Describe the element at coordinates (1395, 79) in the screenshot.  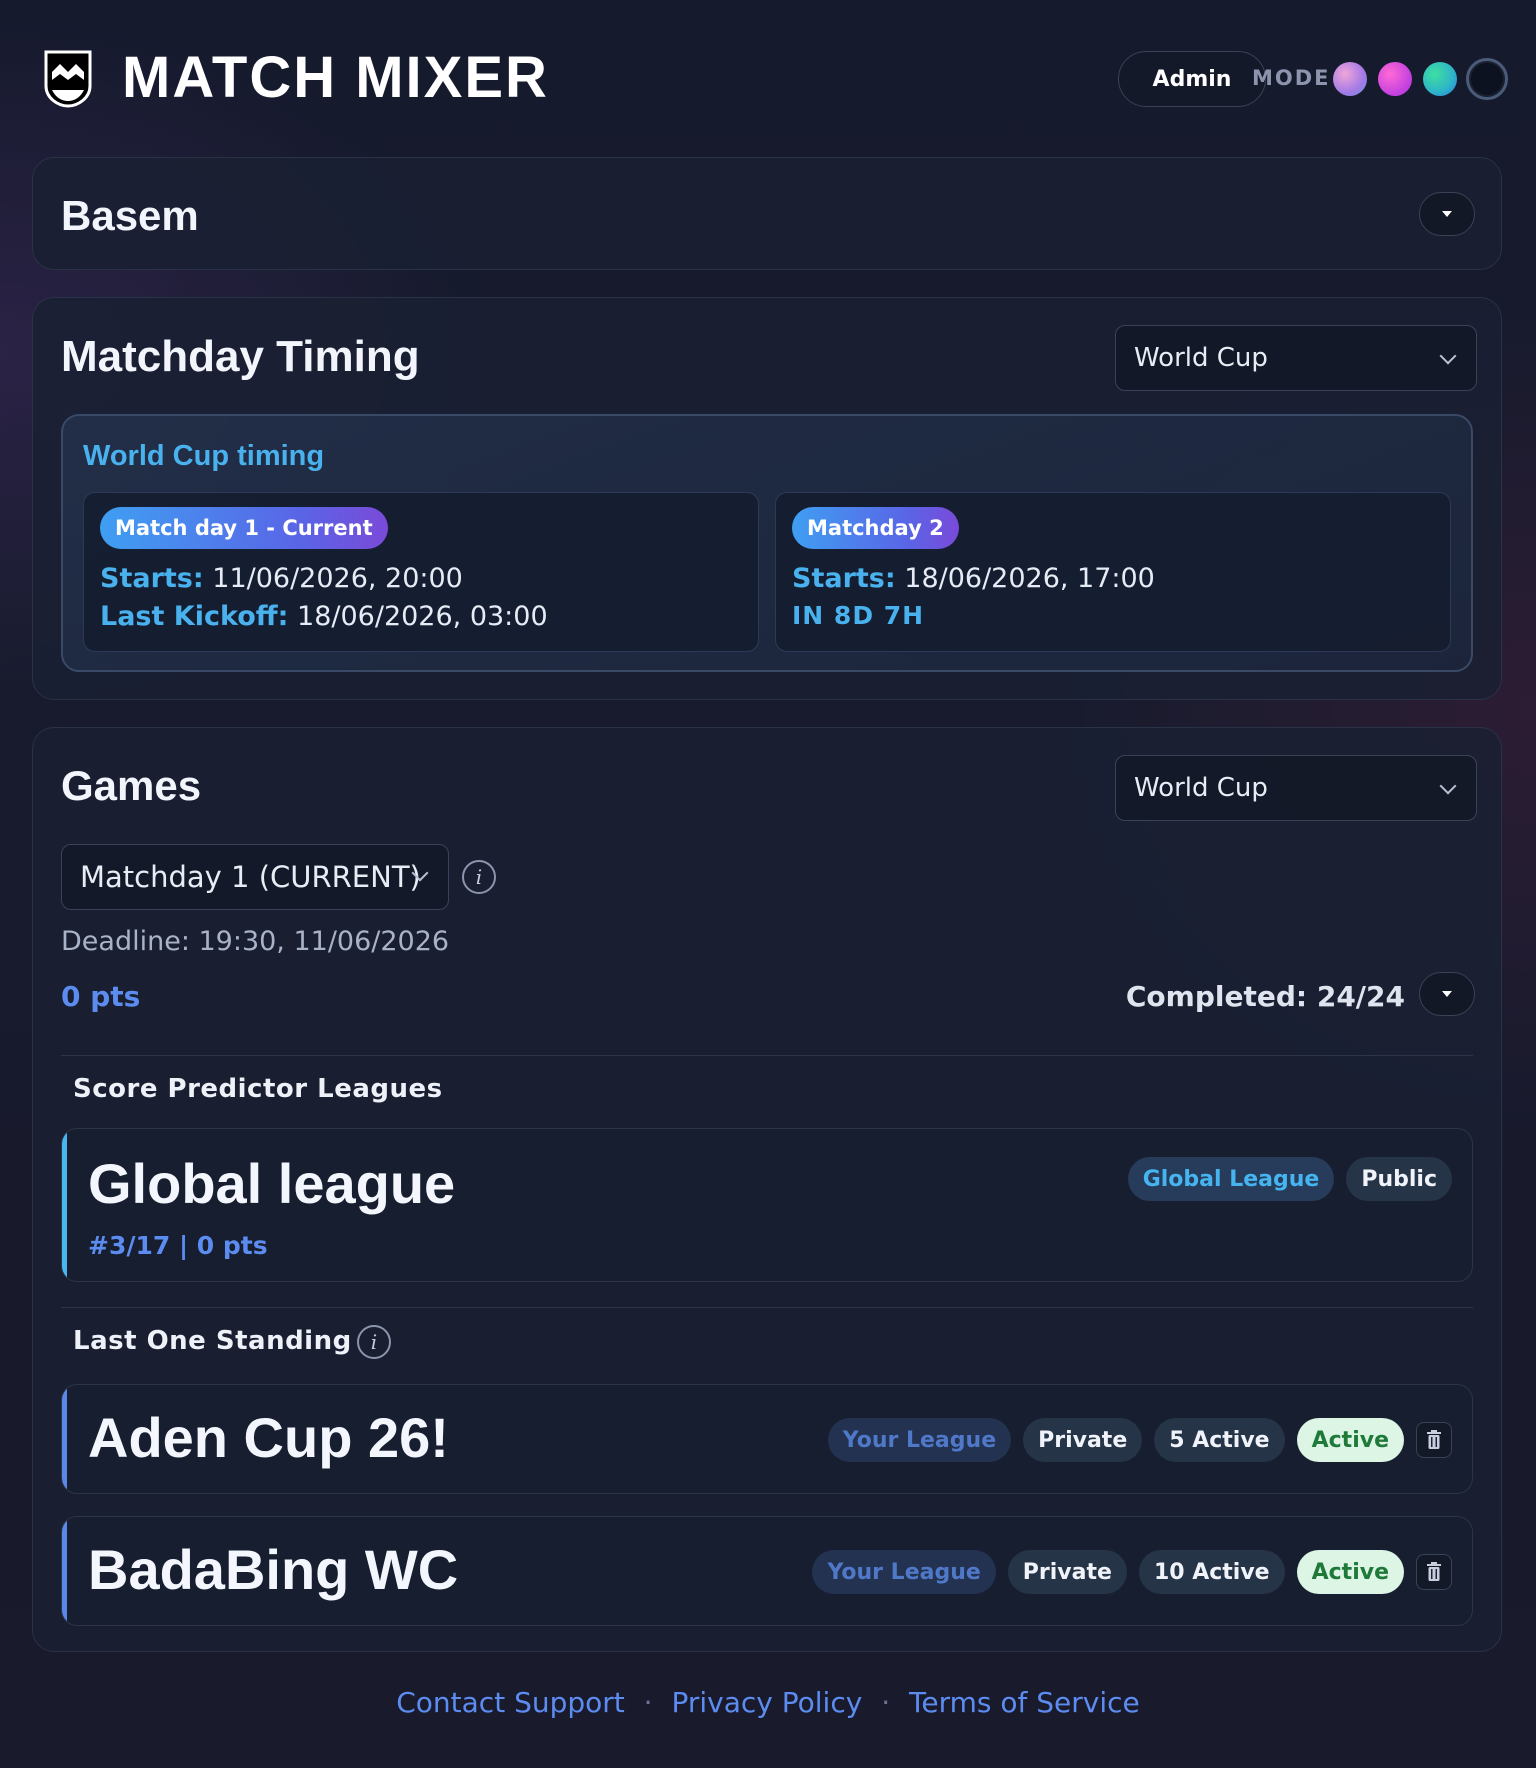
I see `mode-swatch-magenta` at that location.